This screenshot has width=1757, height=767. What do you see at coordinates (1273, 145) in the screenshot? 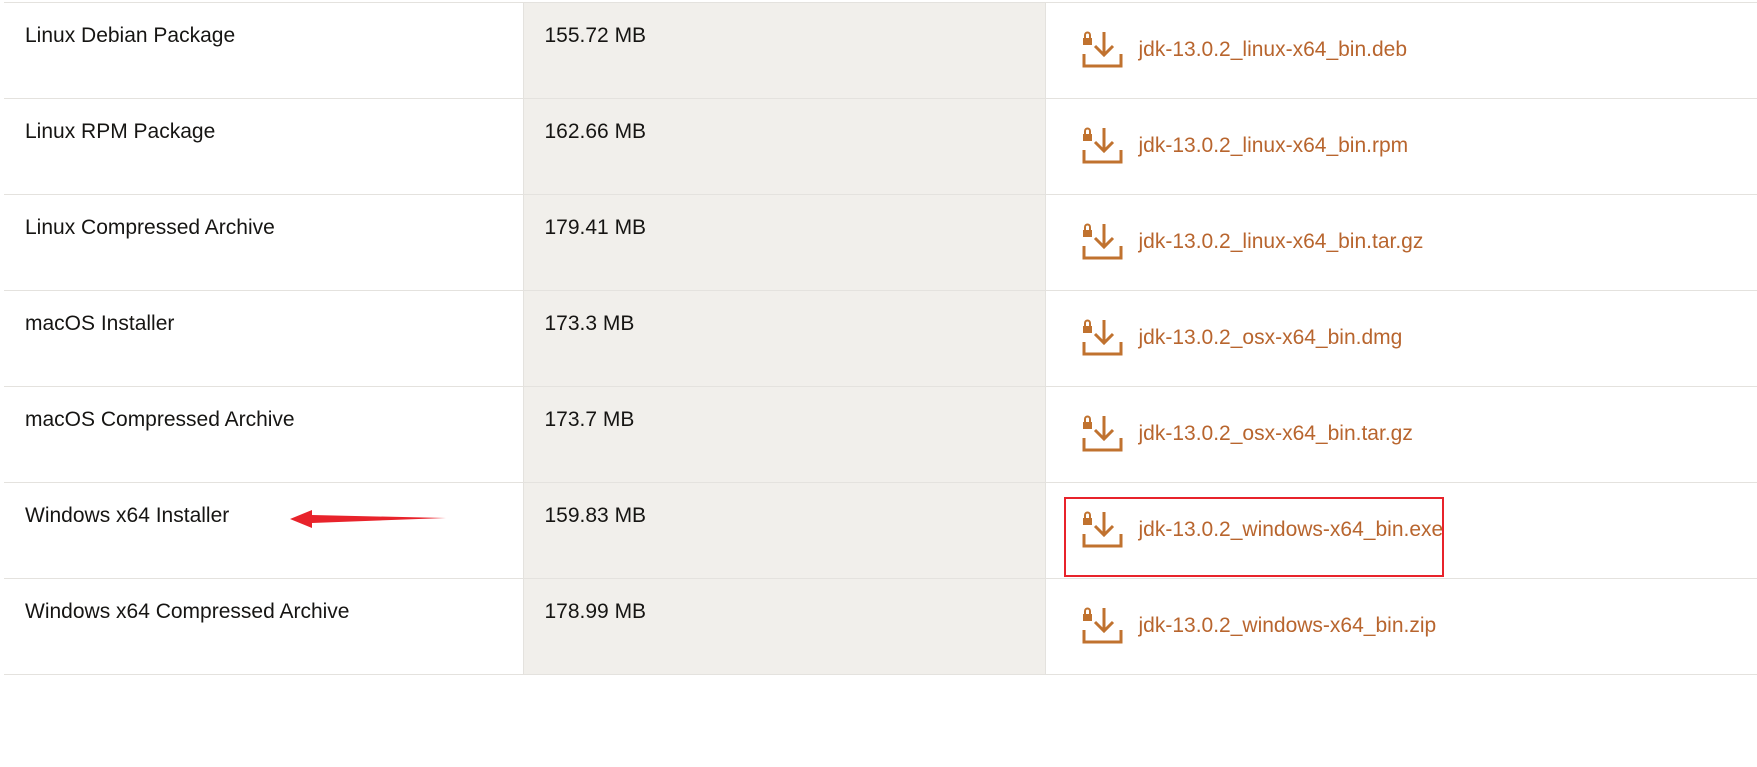
I see `download-filename: jdk-13.0.2_linux-x64_bin.rpm` at bounding box center [1273, 145].